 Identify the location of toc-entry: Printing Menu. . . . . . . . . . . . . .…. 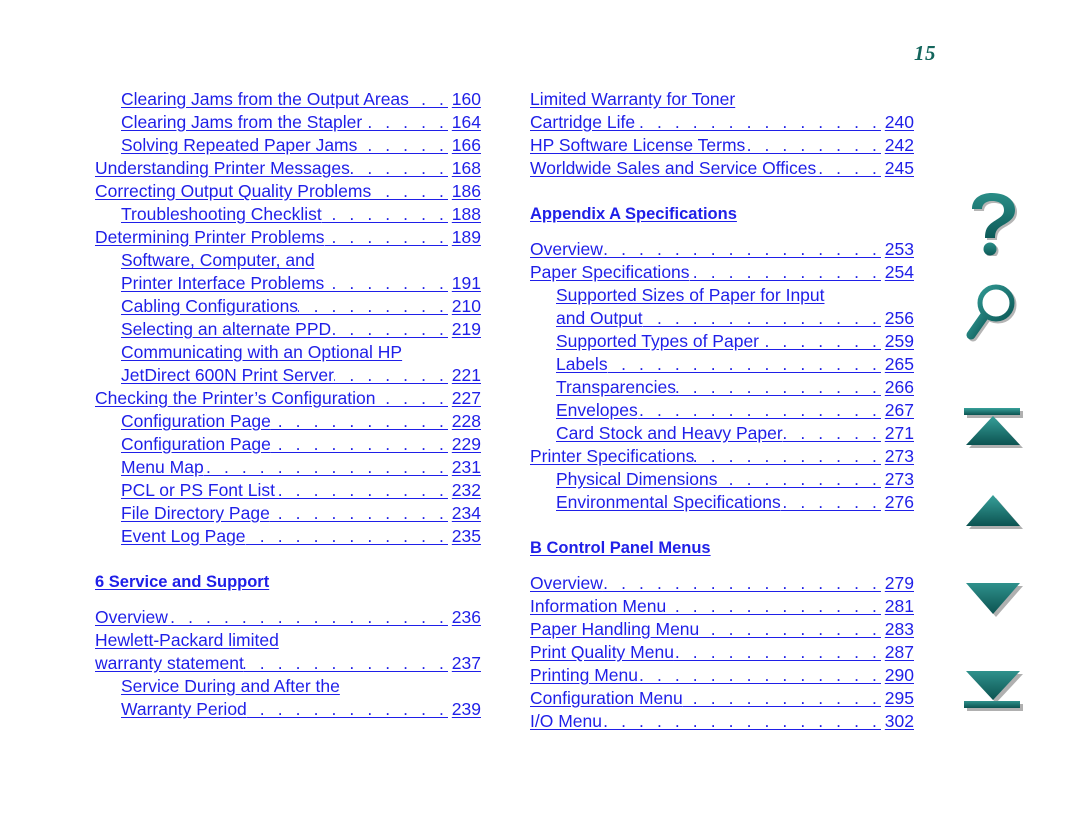
(722, 675).